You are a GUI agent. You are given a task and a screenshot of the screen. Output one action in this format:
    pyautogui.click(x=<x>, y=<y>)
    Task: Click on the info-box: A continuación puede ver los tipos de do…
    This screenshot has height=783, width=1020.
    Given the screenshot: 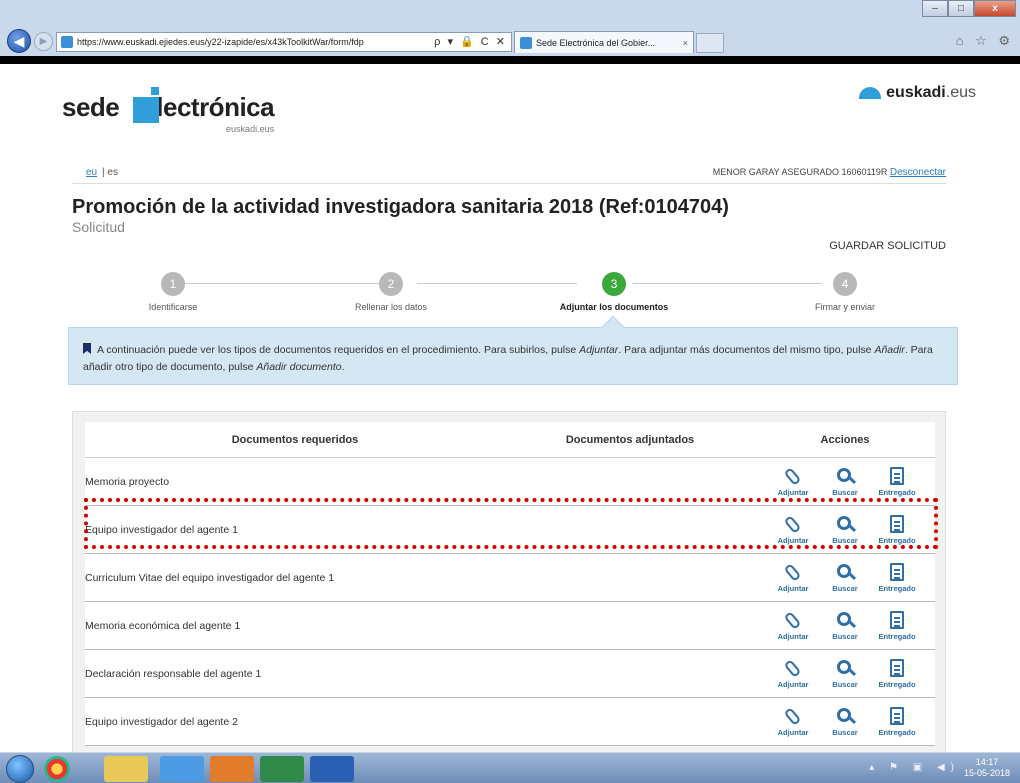 What is the action you would take?
    pyautogui.click(x=513, y=350)
    